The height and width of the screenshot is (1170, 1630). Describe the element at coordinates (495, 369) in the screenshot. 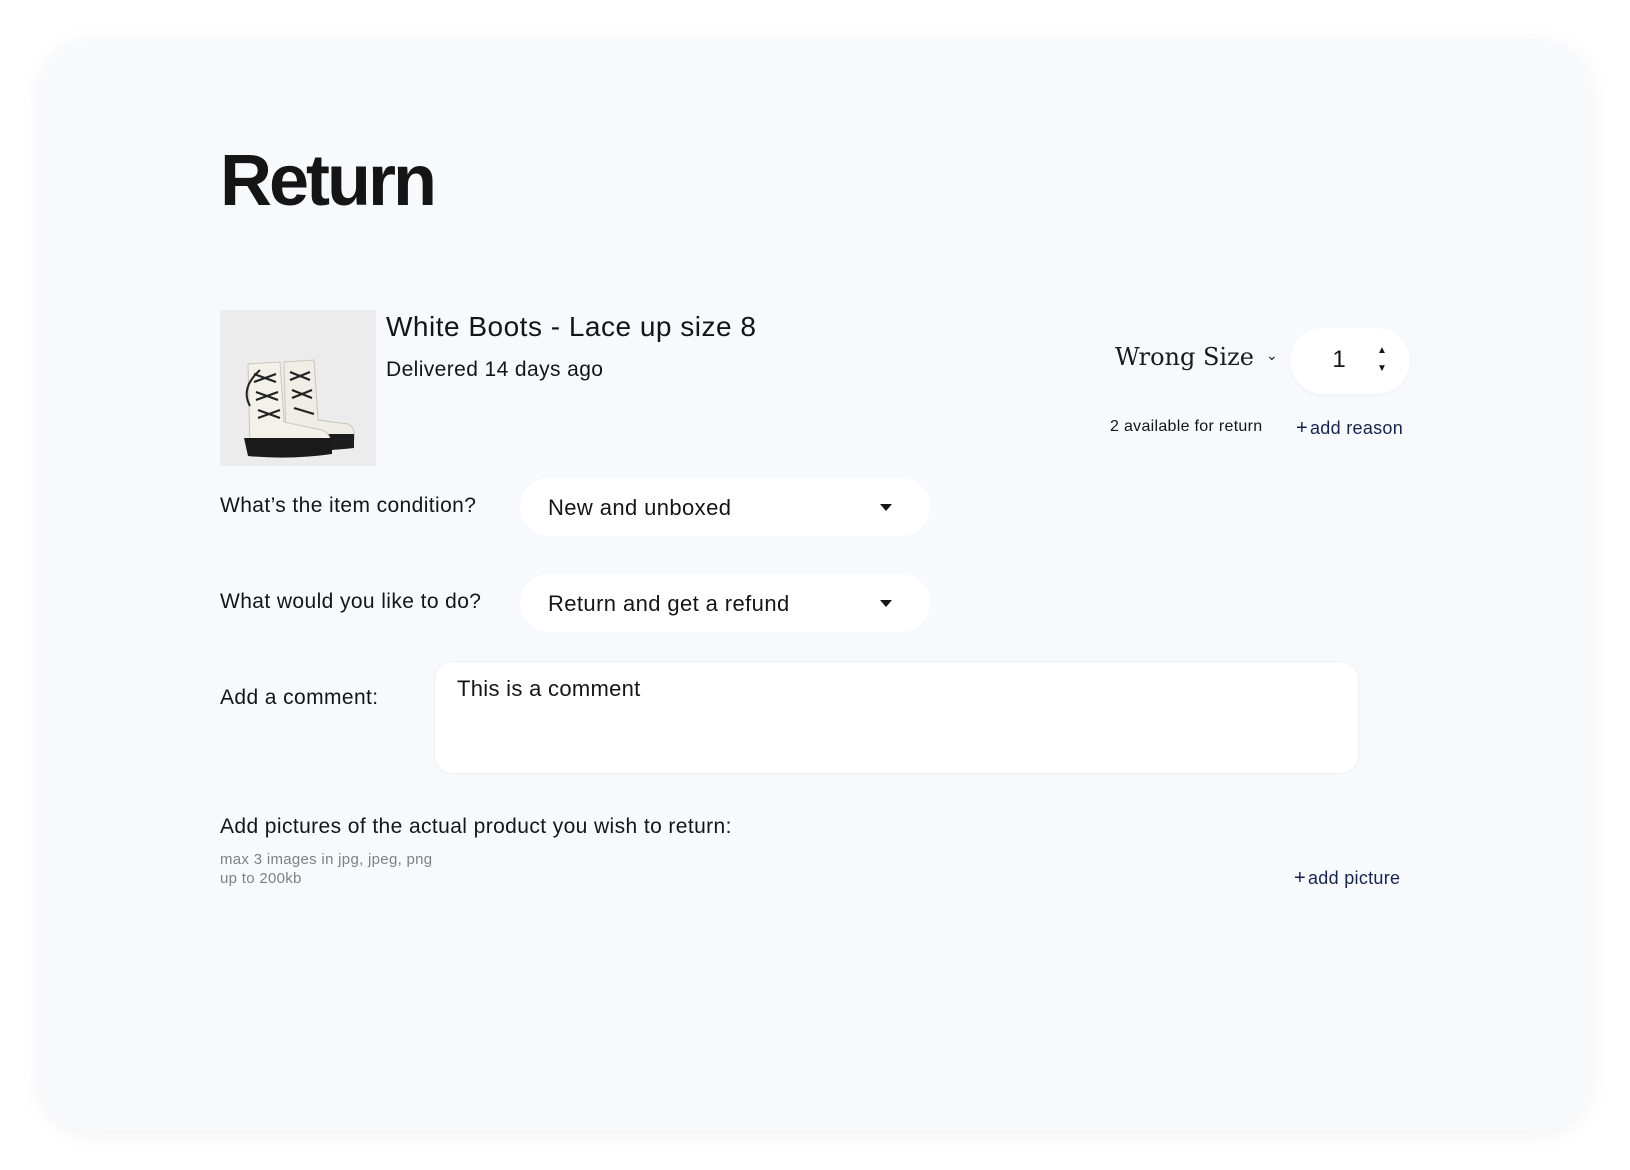

I see `delivery-status: Delivered 14 days ago` at that location.